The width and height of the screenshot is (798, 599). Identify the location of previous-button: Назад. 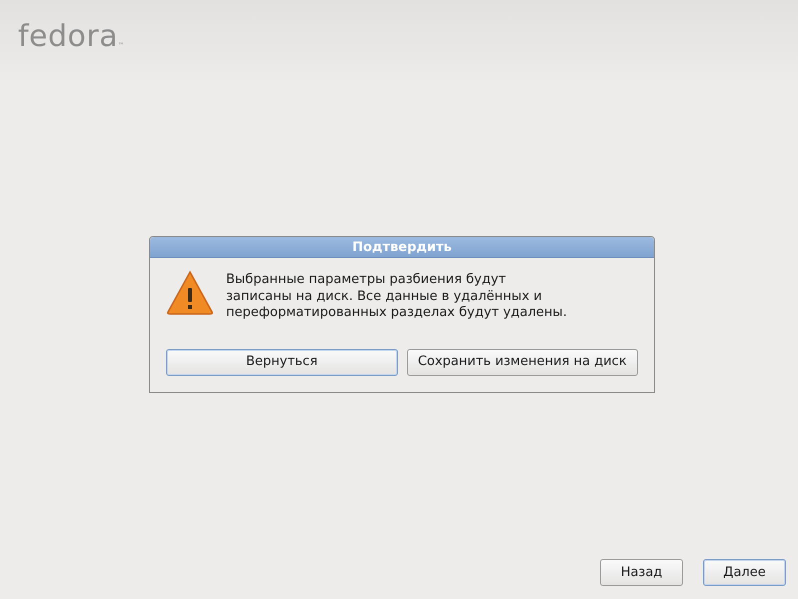
(641, 572).